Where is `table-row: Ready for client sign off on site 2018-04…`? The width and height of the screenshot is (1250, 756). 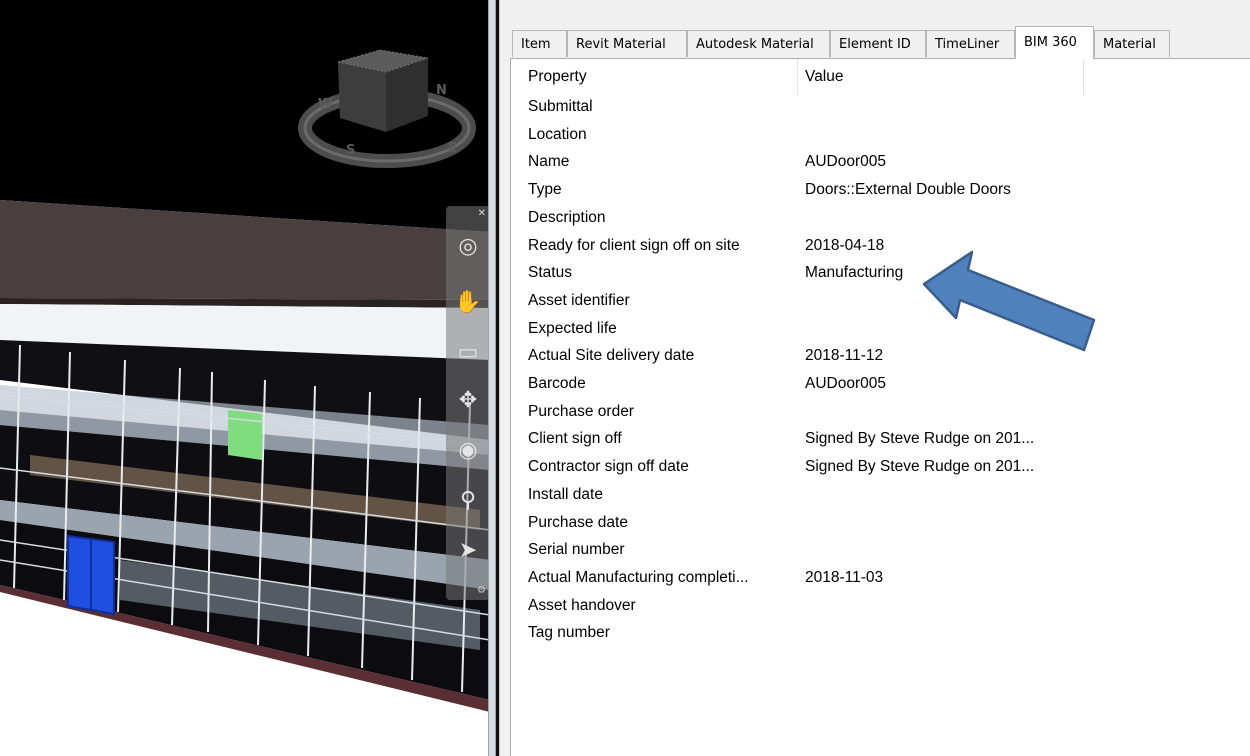 table-row: Ready for client sign off on site 2018-04… is located at coordinates (880, 247).